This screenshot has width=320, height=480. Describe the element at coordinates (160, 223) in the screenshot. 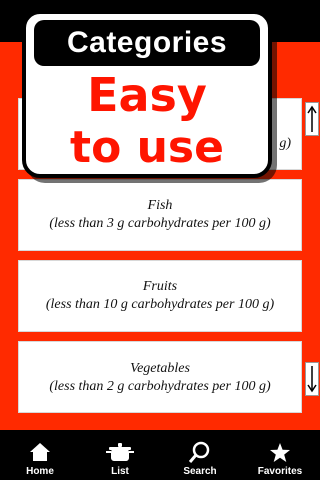

I see `category-description: (less than 3 g carbohydrates per 100 g)` at that location.